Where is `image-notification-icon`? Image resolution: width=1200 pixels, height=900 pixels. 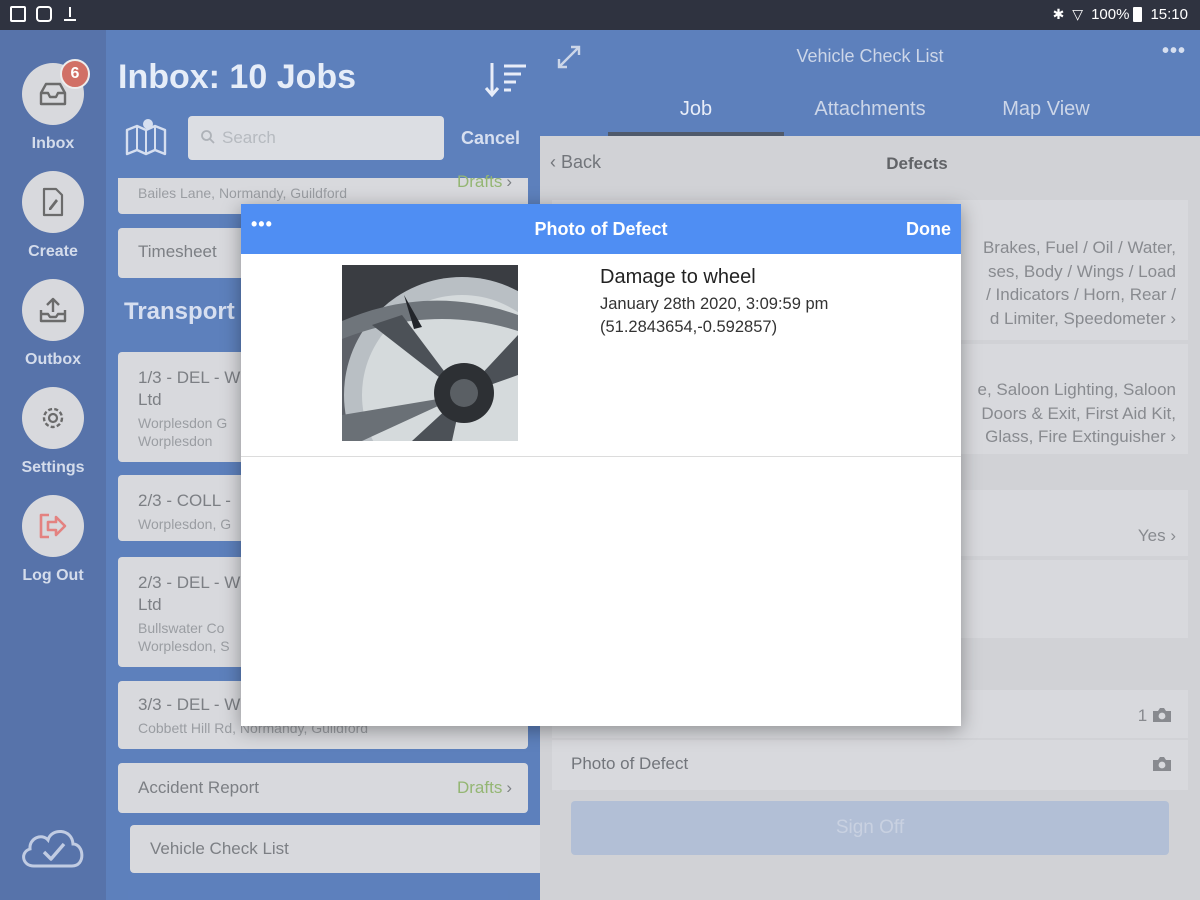
image-notification-icon is located at coordinates (44, 14).